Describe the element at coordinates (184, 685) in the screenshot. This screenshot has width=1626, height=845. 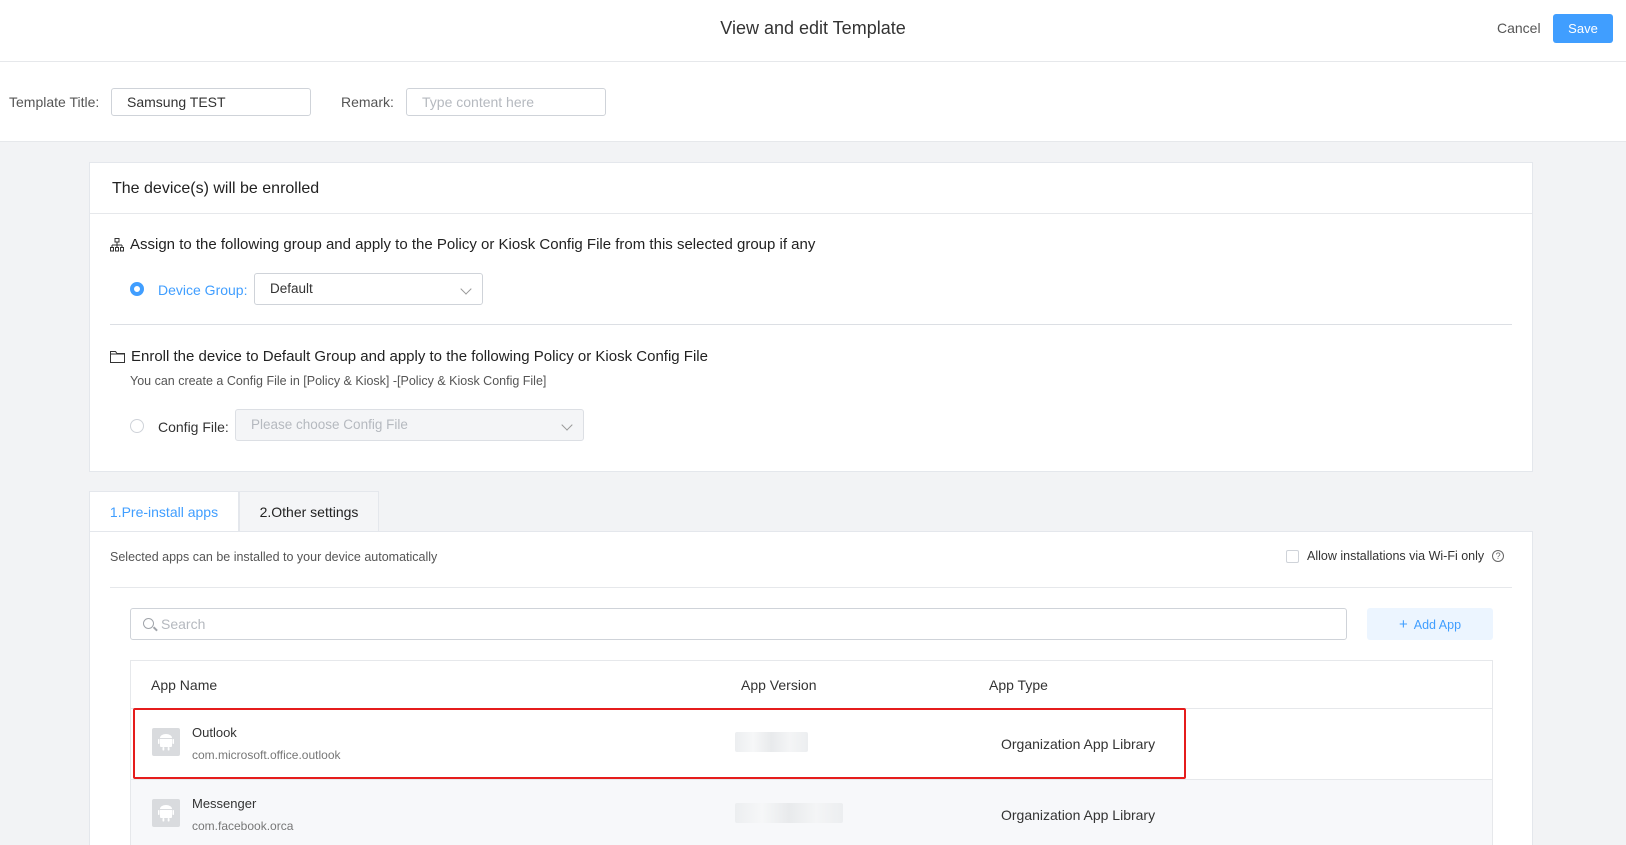
I see `column-app-name: App Name` at that location.